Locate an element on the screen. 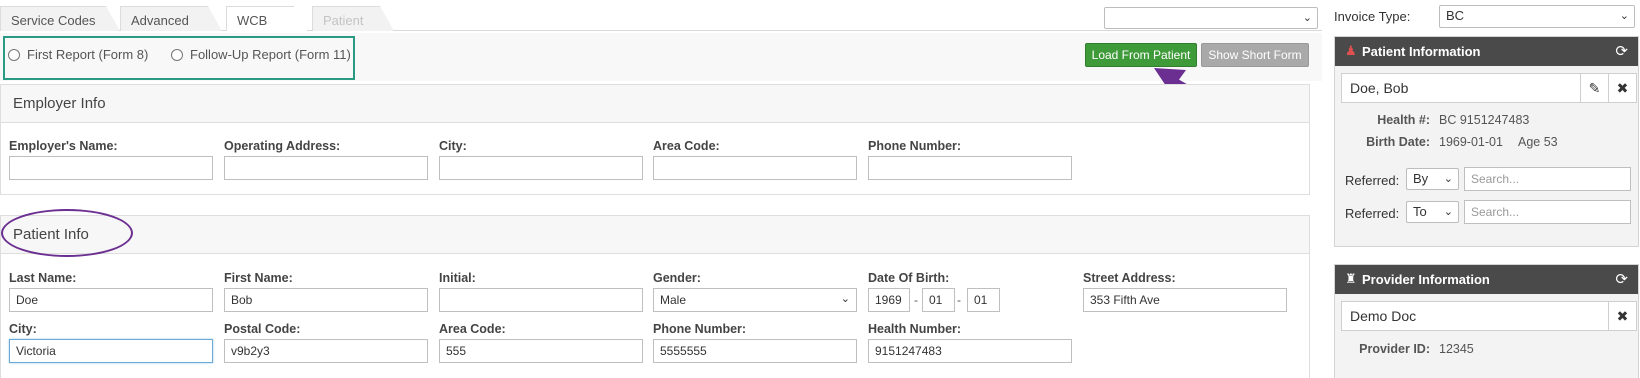 This screenshot has width=1640, height=378. provider-icon: ♜ is located at coordinates (1351, 278).